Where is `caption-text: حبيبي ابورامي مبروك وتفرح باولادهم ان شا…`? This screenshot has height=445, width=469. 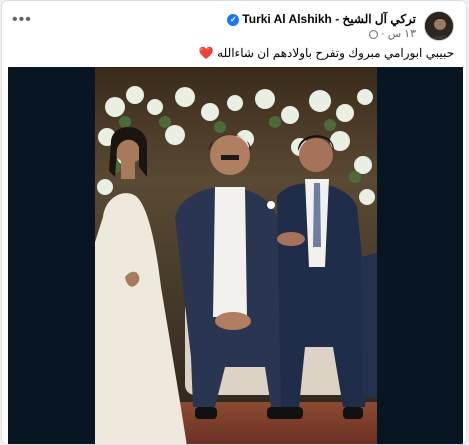
caption-text: حبيبي ابورامي مبروك وتفرح باولادهم ان شا… is located at coordinates (335, 53).